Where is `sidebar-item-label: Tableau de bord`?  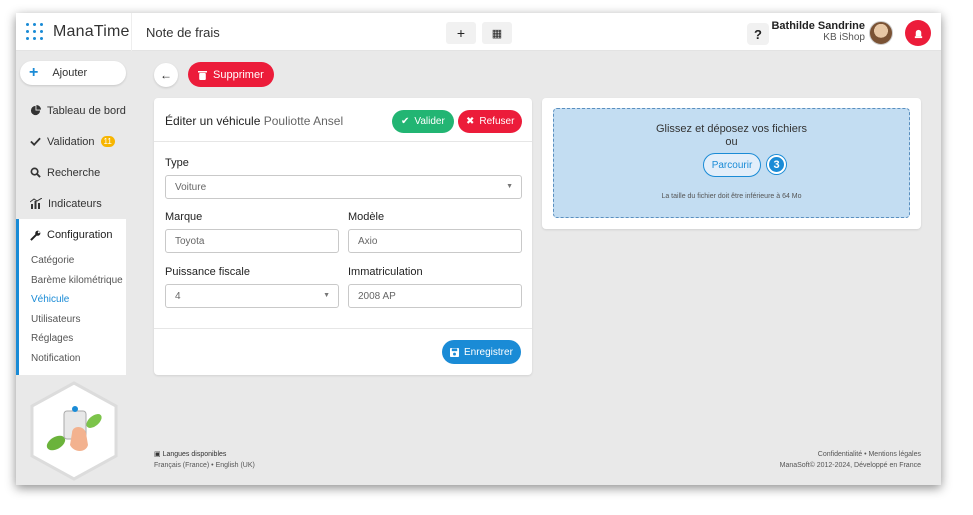
sidebar-item-label: Tableau de bord is located at coordinates (86, 110).